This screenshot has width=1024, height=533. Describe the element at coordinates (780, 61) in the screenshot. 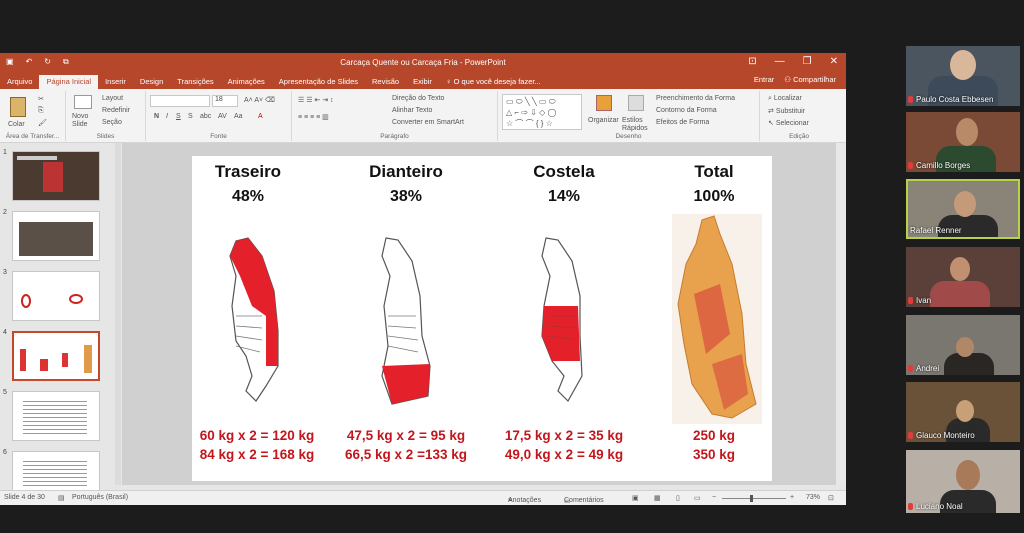

I see `minimize-button: —` at that location.